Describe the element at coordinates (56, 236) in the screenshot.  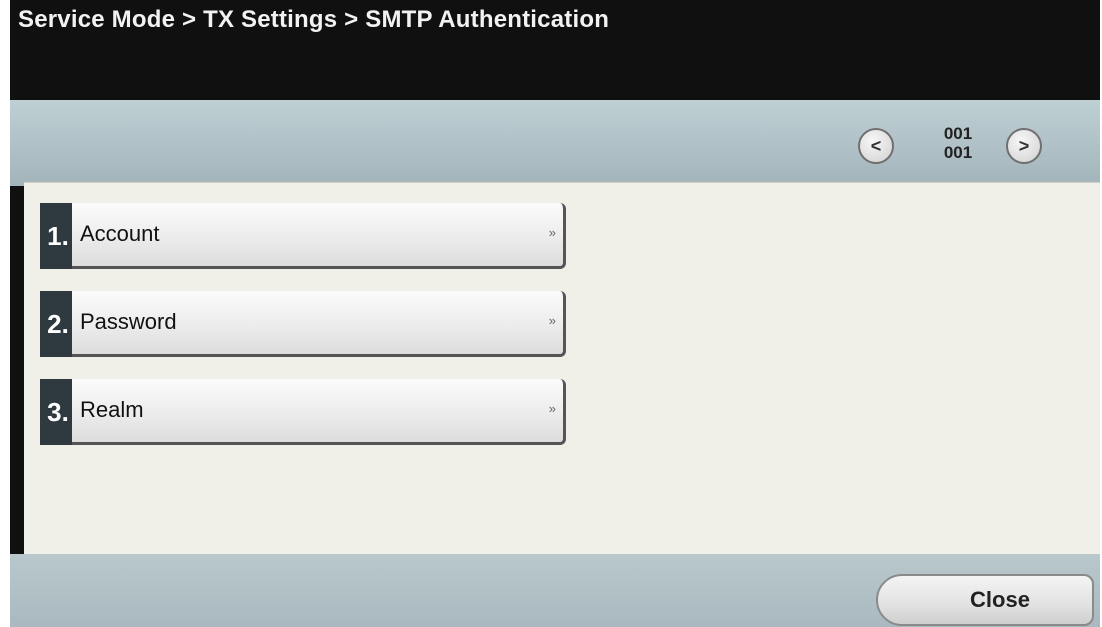
I see `menu-item-number: 1.` at that location.